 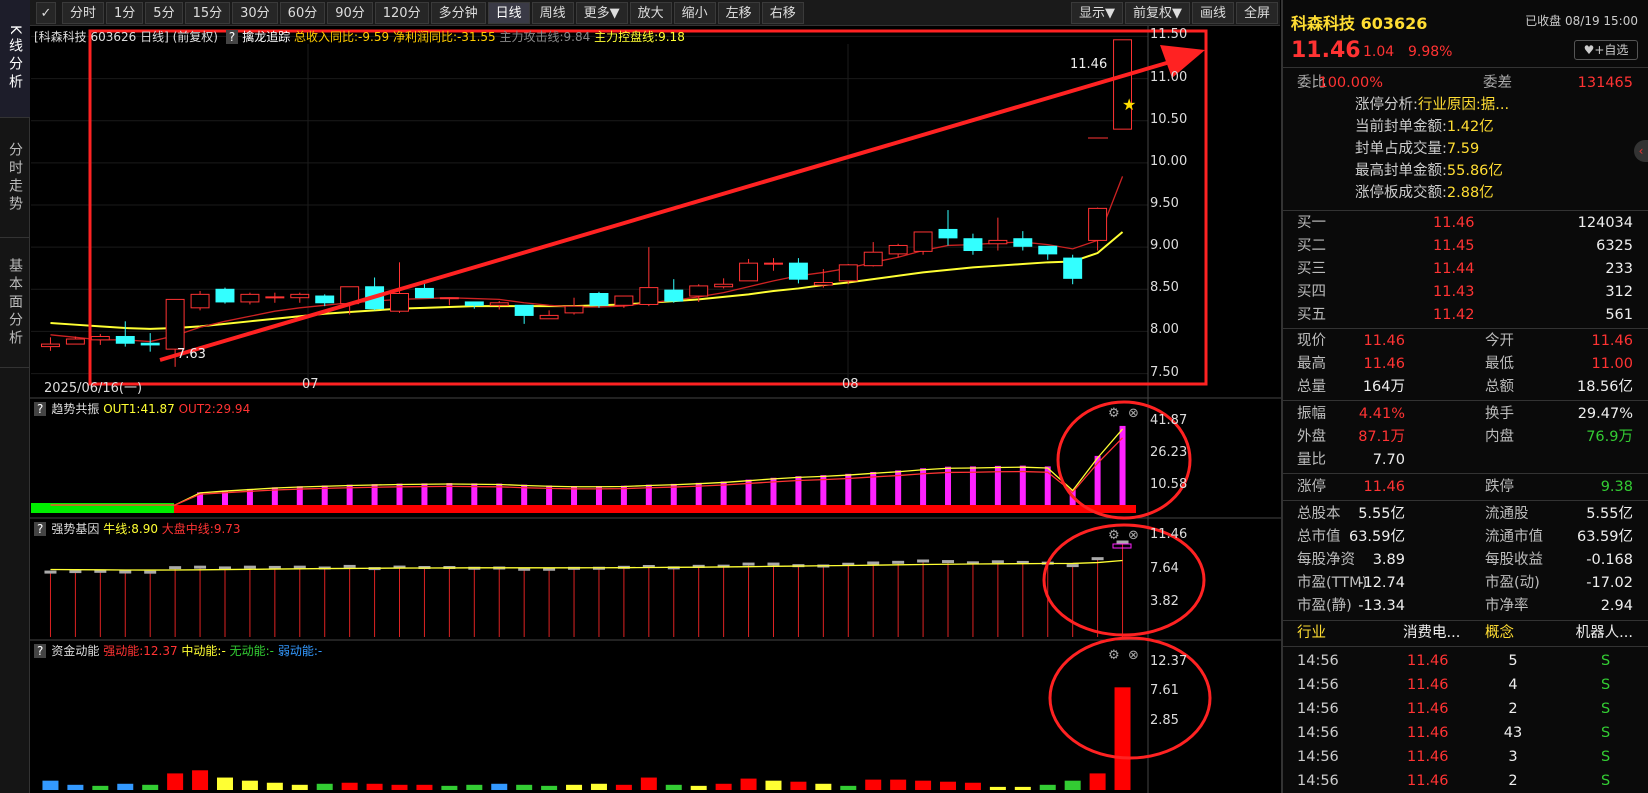 What do you see at coordinates (1381, 414) in the screenshot?
I see `stat-value: 4.41%` at bounding box center [1381, 414].